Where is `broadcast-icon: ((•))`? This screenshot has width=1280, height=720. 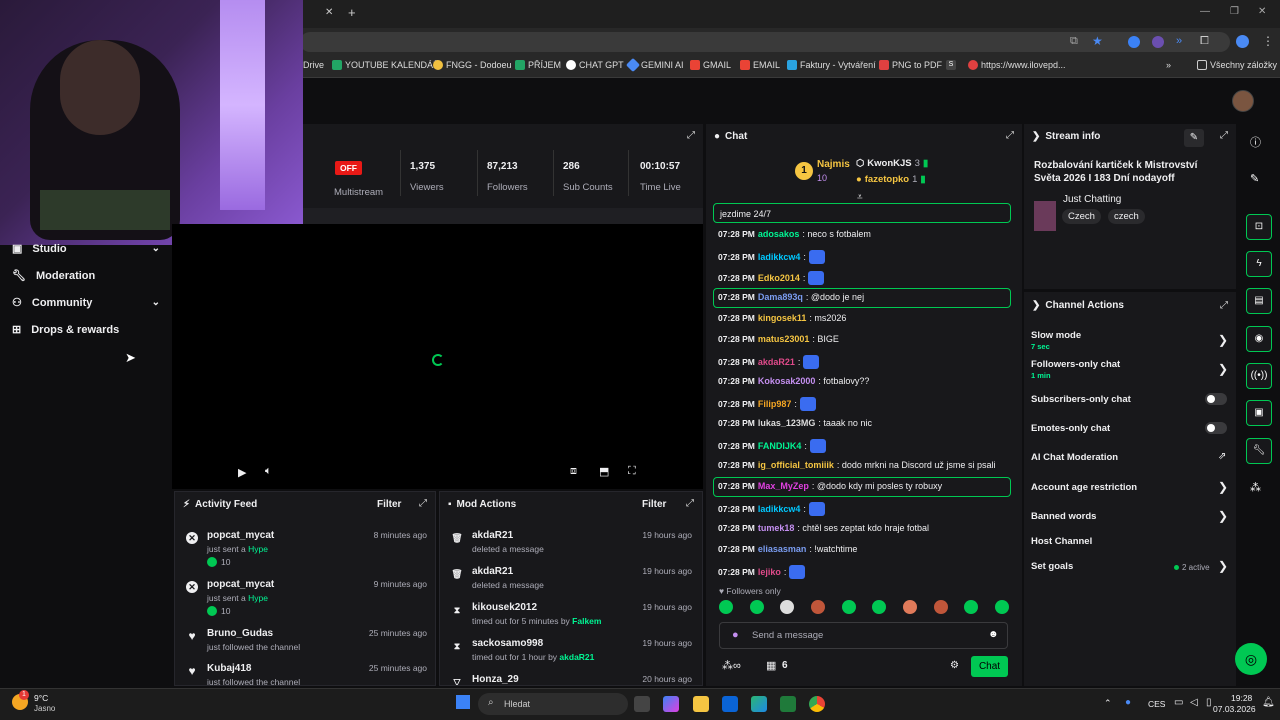 broadcast-icon: ((•)) is located at coordinates (1259, 376).